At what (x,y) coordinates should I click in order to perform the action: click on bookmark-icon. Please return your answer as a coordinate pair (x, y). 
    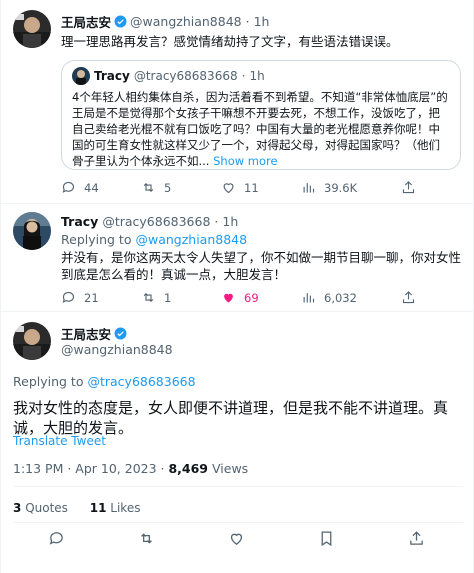
    Looking at the image, I should click on (326, 539).